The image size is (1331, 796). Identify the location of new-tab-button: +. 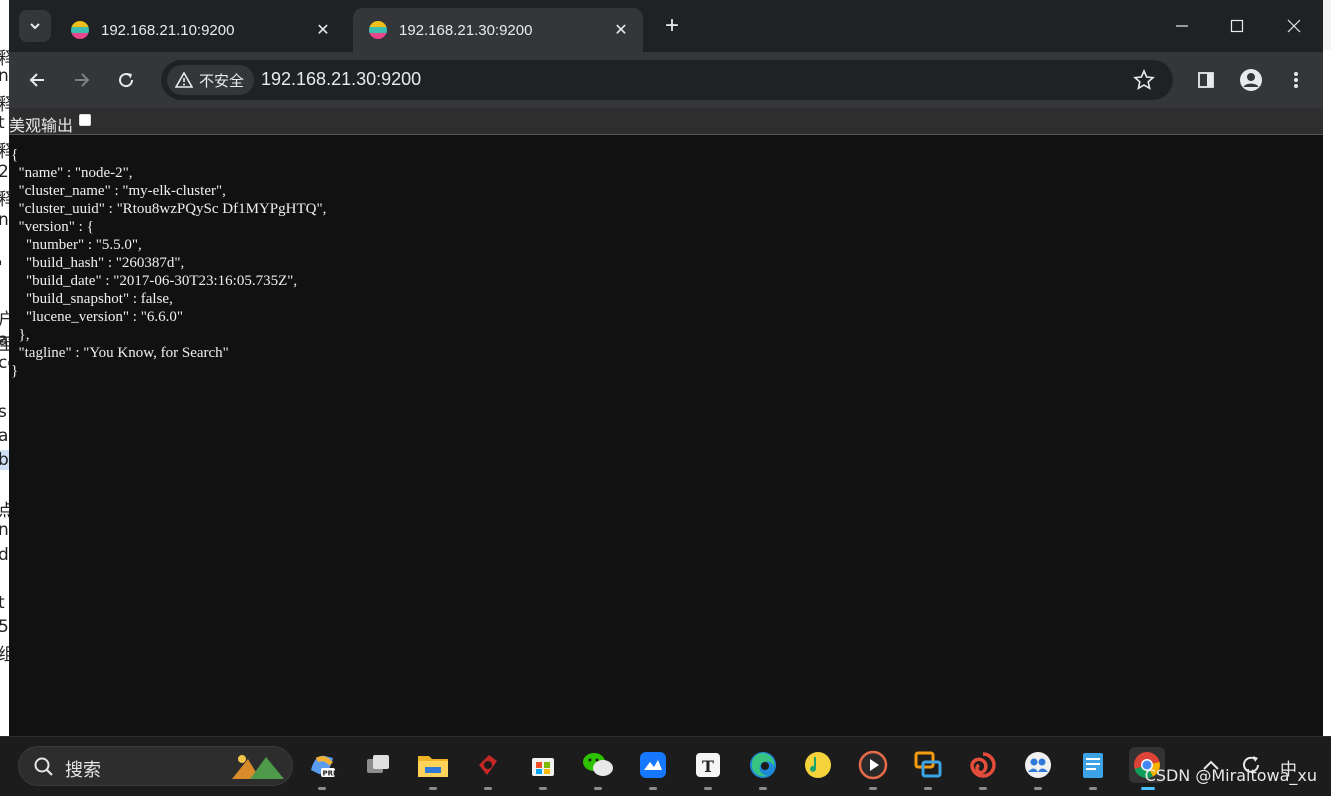
(672, 26).